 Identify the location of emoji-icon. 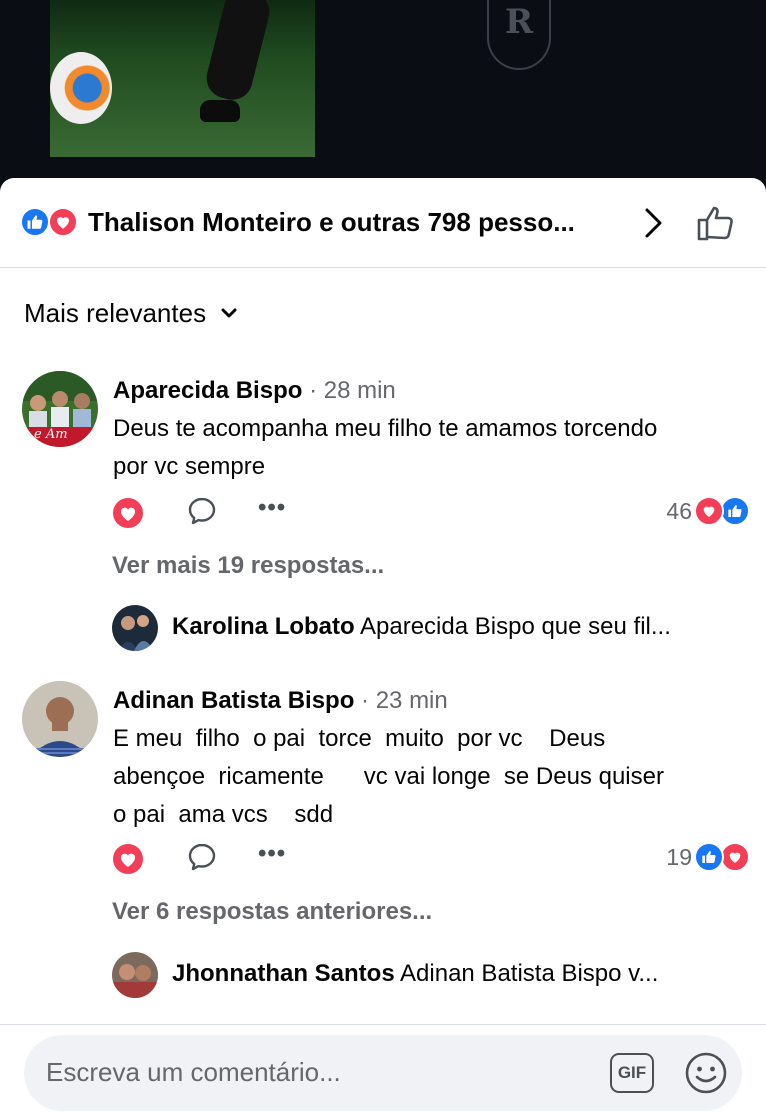
(706, 1073).